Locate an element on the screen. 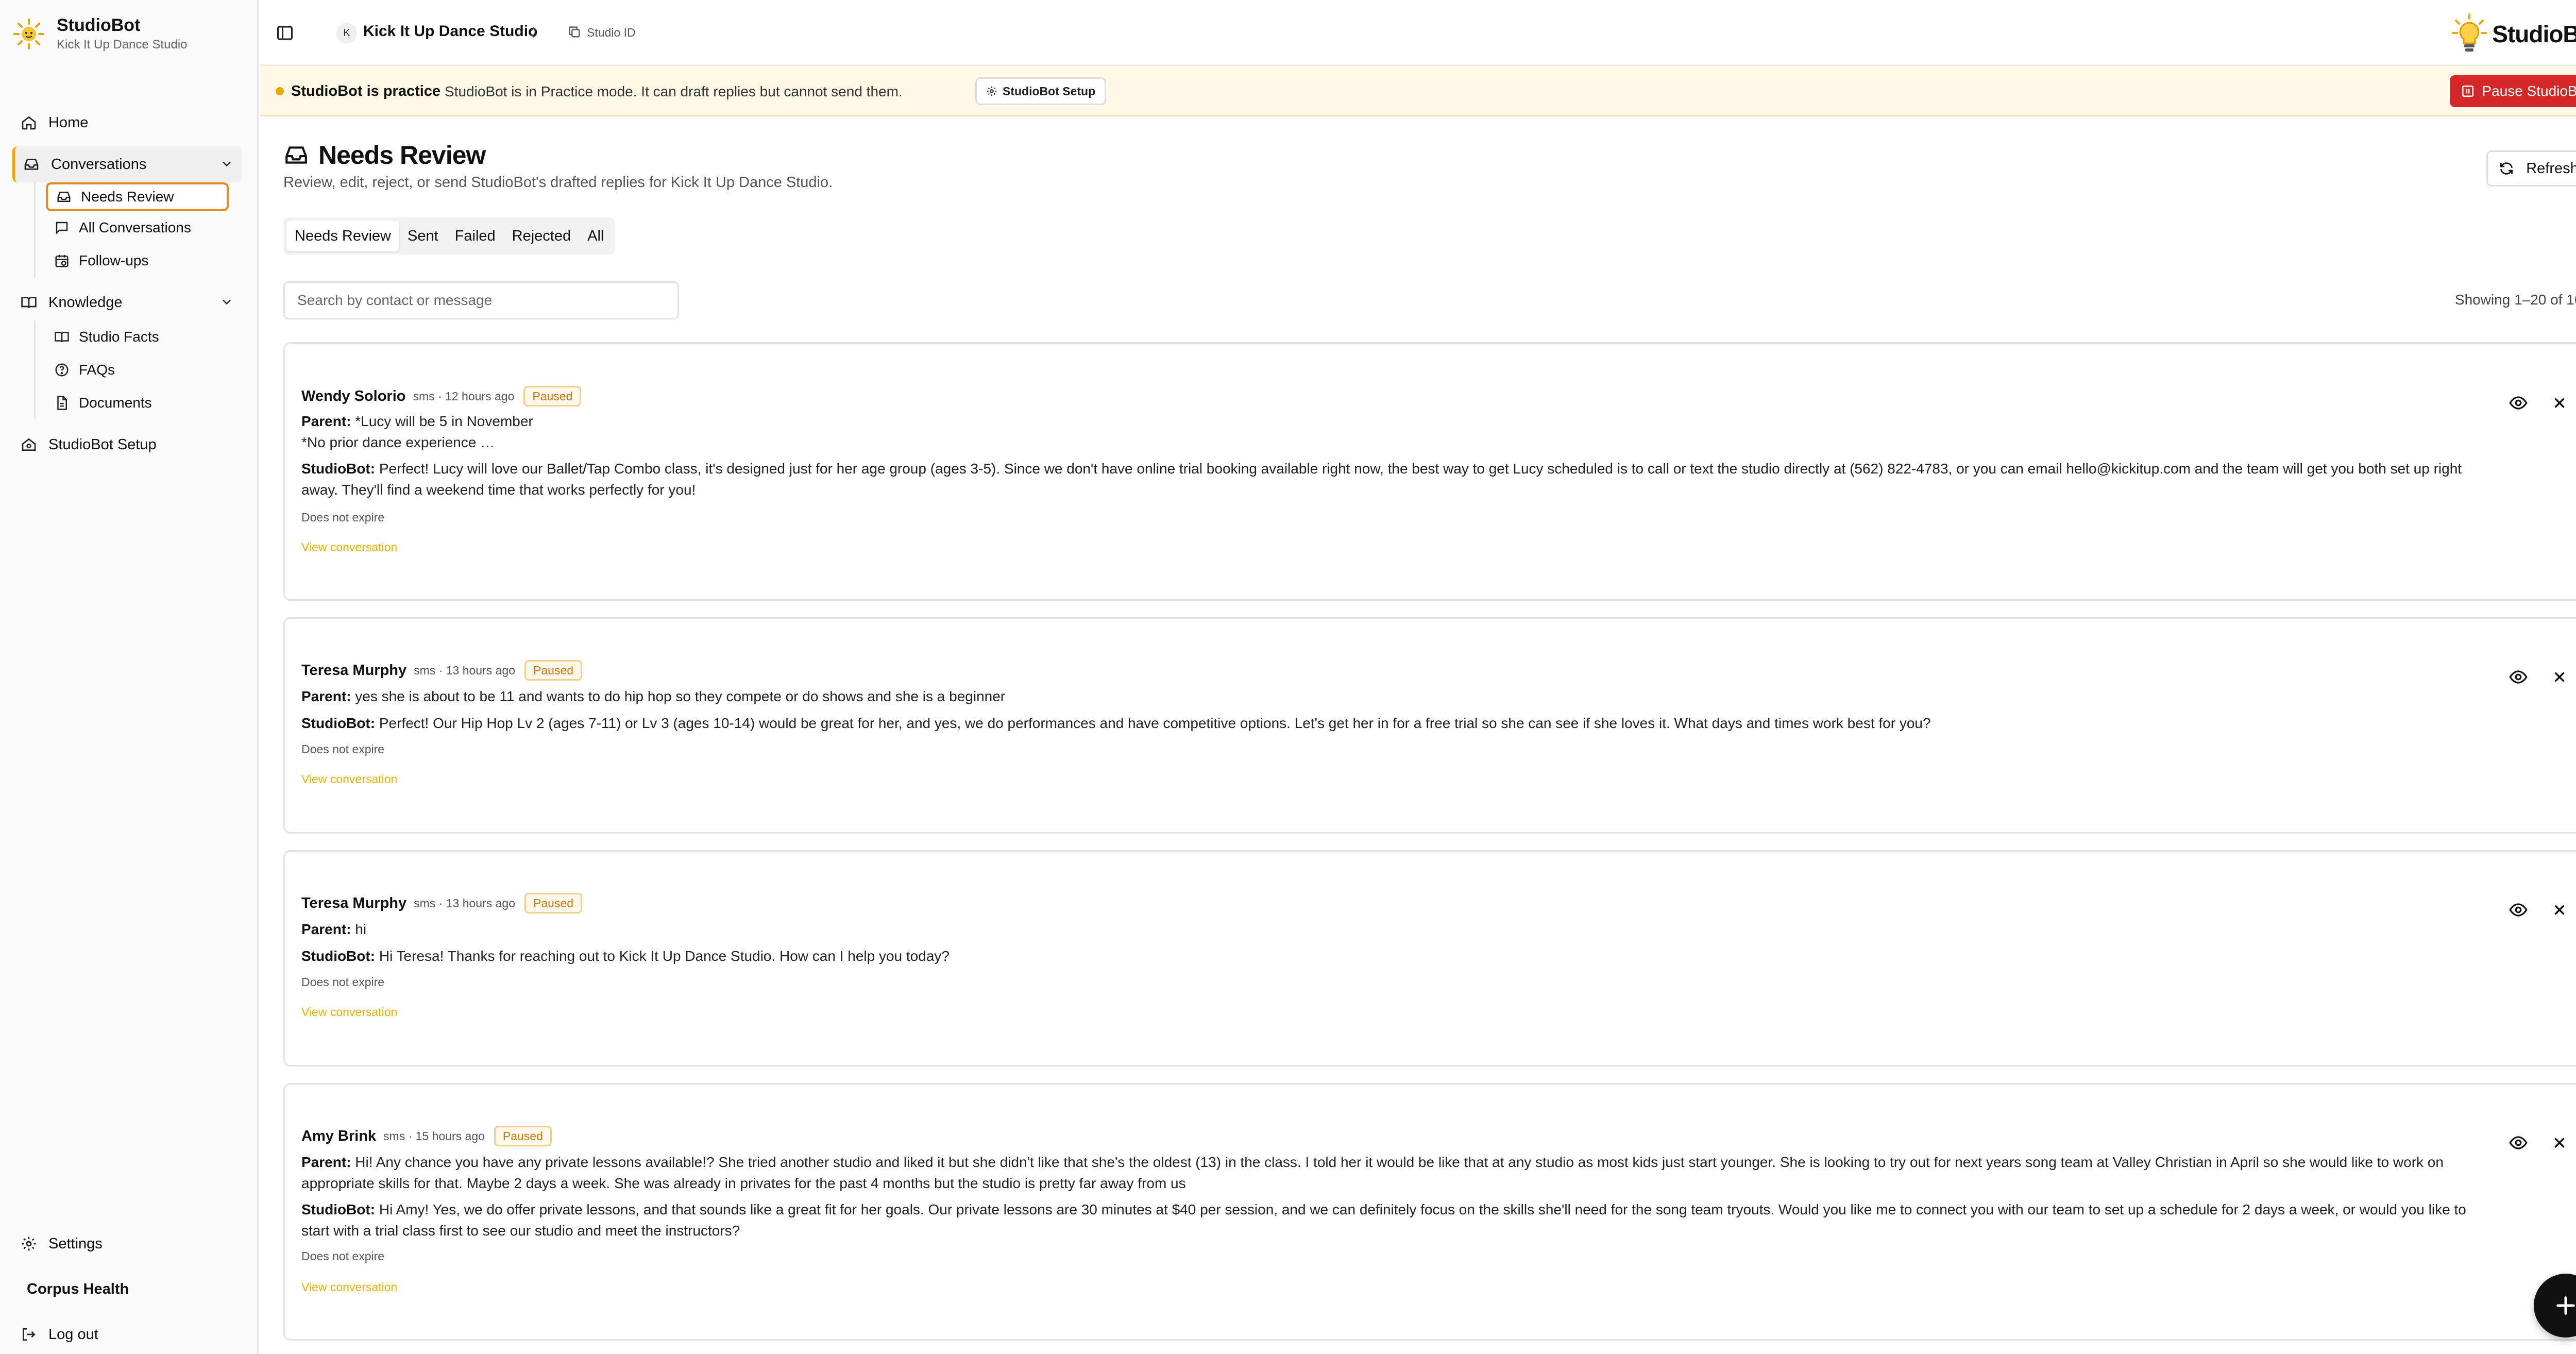 The height and width of the screenshot is (1354, 2576). plus-icon is located at coordinates (2565, 1305).